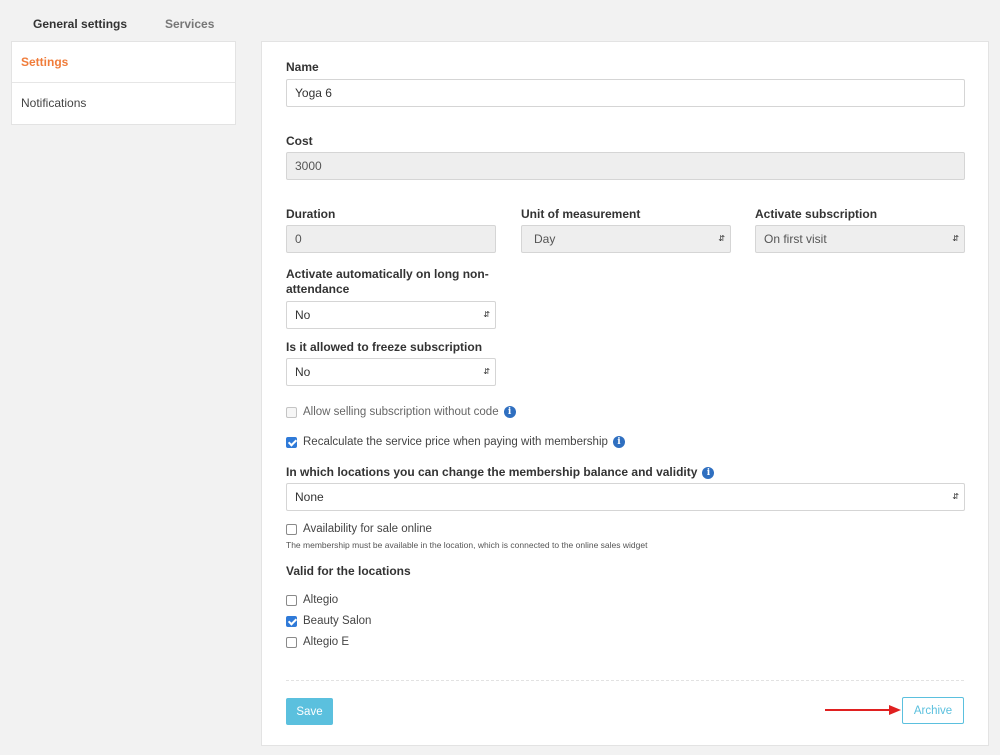 The height and width of the screenshot is (755, 1000). Describe the element at coordinates (291, 642) in the screenshot. I see `location-checkbox-altegio-e` at that location.